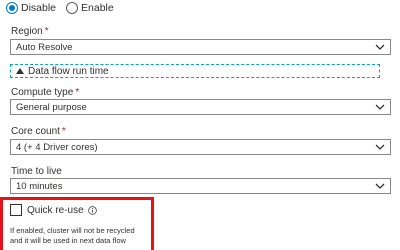 The width and height of the screenshot is (400, 250). I want to click on radio-group: Disable Enable, so click(65, 8).